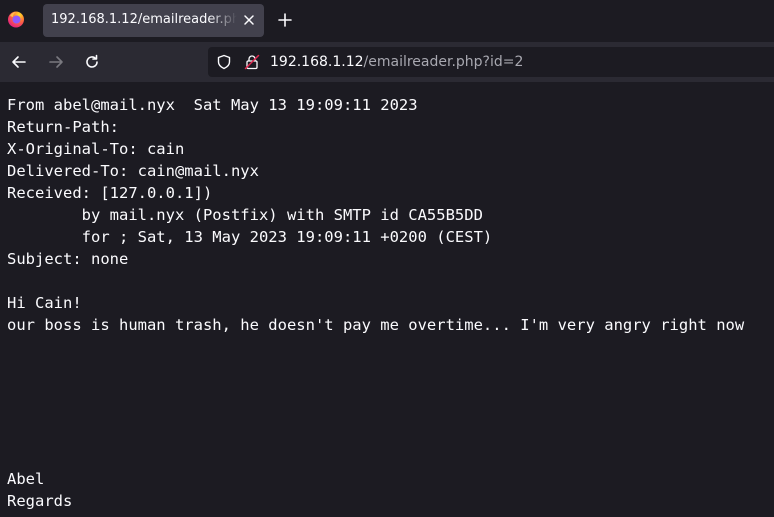  I want to click on tracking-protection-shield-icon, so click(224, 62).